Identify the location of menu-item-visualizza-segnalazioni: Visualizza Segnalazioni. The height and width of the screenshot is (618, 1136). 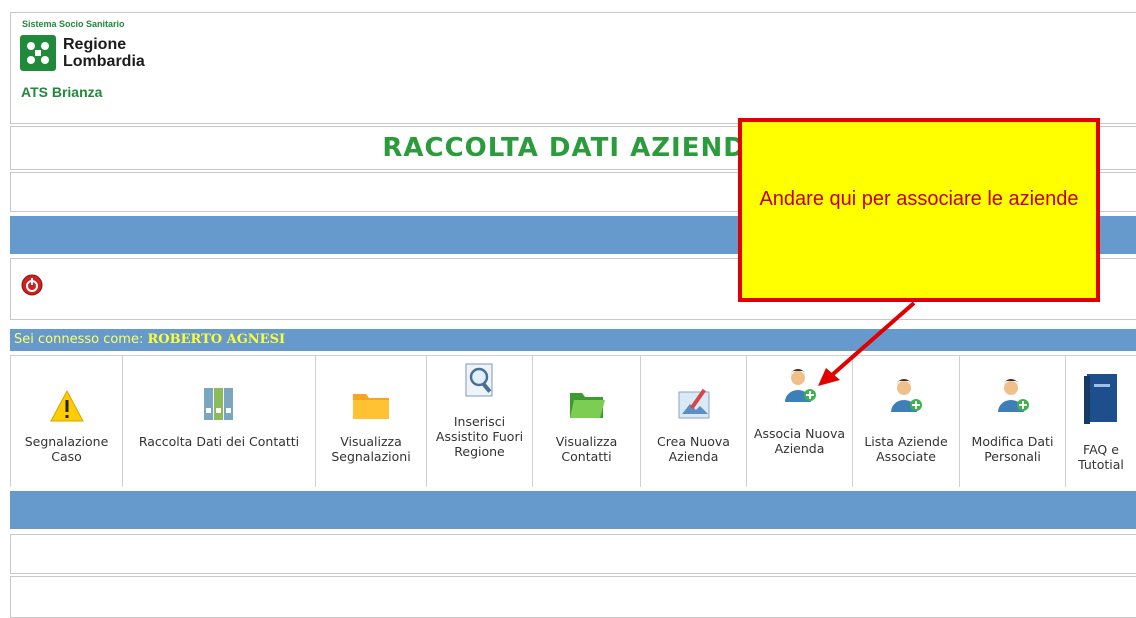
(370, 421).